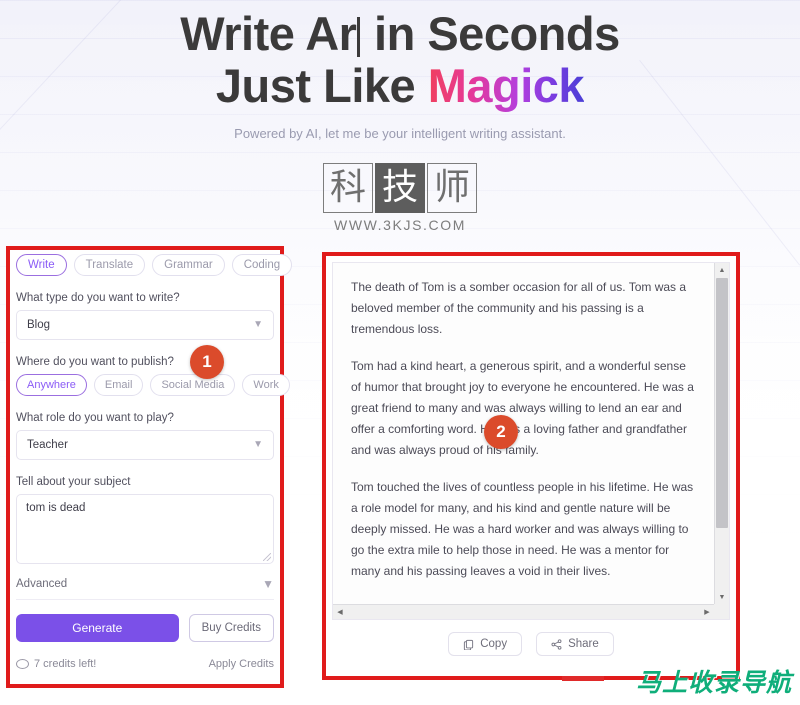 Image resolution: width=800 pixels, height=705 pixels. Describe the element at coordinates (452, 188) in the screenshot. I see `logo-char-3: 师` at that location.